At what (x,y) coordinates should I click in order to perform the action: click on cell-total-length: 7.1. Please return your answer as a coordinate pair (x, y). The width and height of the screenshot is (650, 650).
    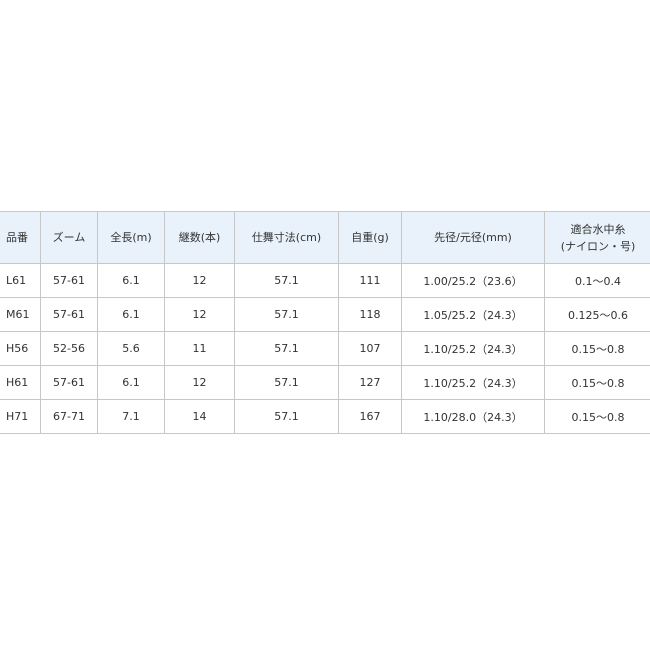
    Looking at the image, I should click on (131, 416).